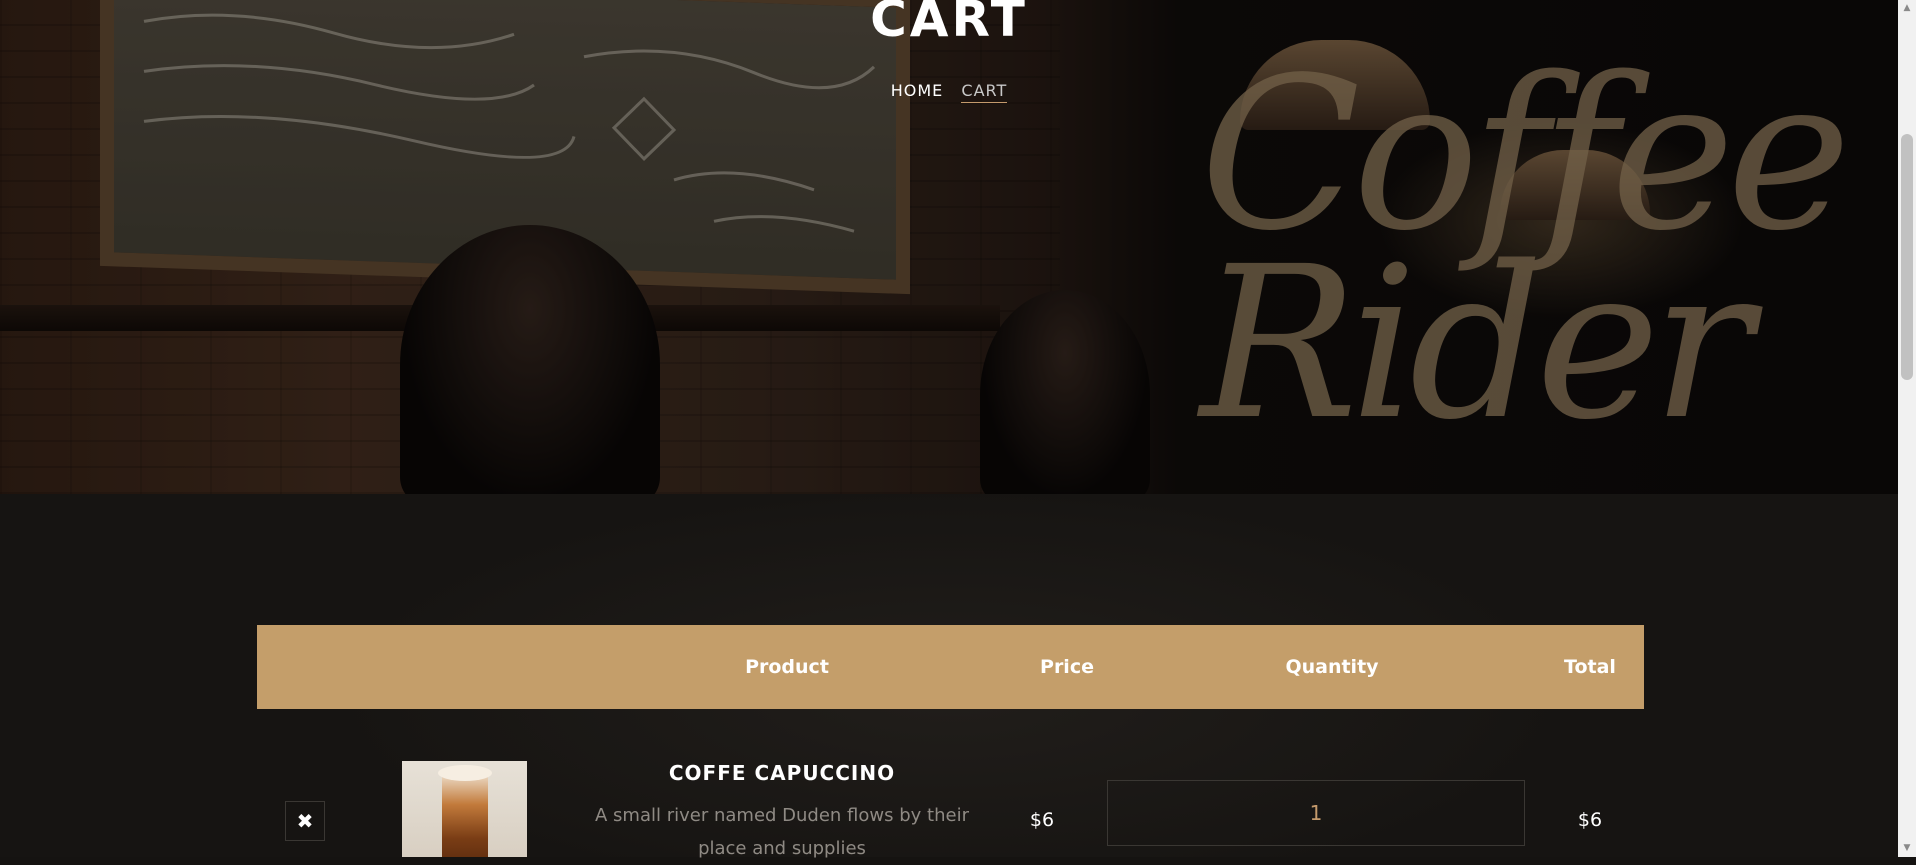 This screenshot has width=1916, height=865. Describe the element at coordinates (1907, 257) in the screenshot. I see `scrollbar-thumb` at that location.